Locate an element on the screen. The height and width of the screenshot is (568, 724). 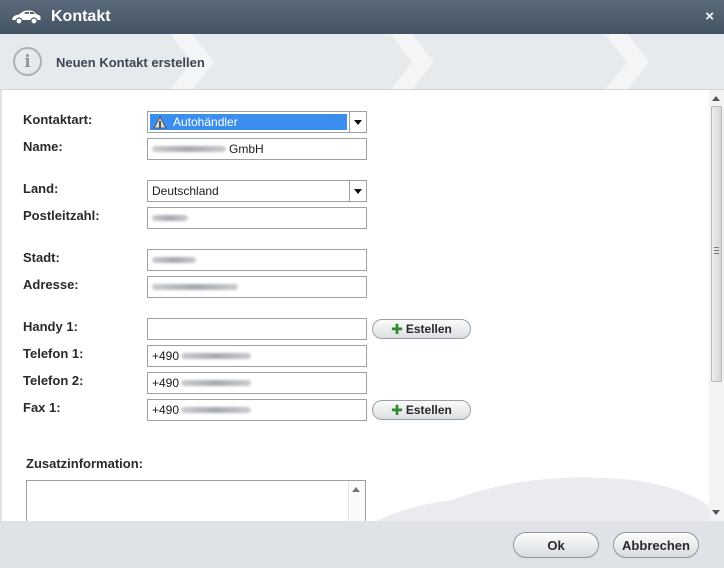
land-value: Deutschland is located at coordinates (185, 191).